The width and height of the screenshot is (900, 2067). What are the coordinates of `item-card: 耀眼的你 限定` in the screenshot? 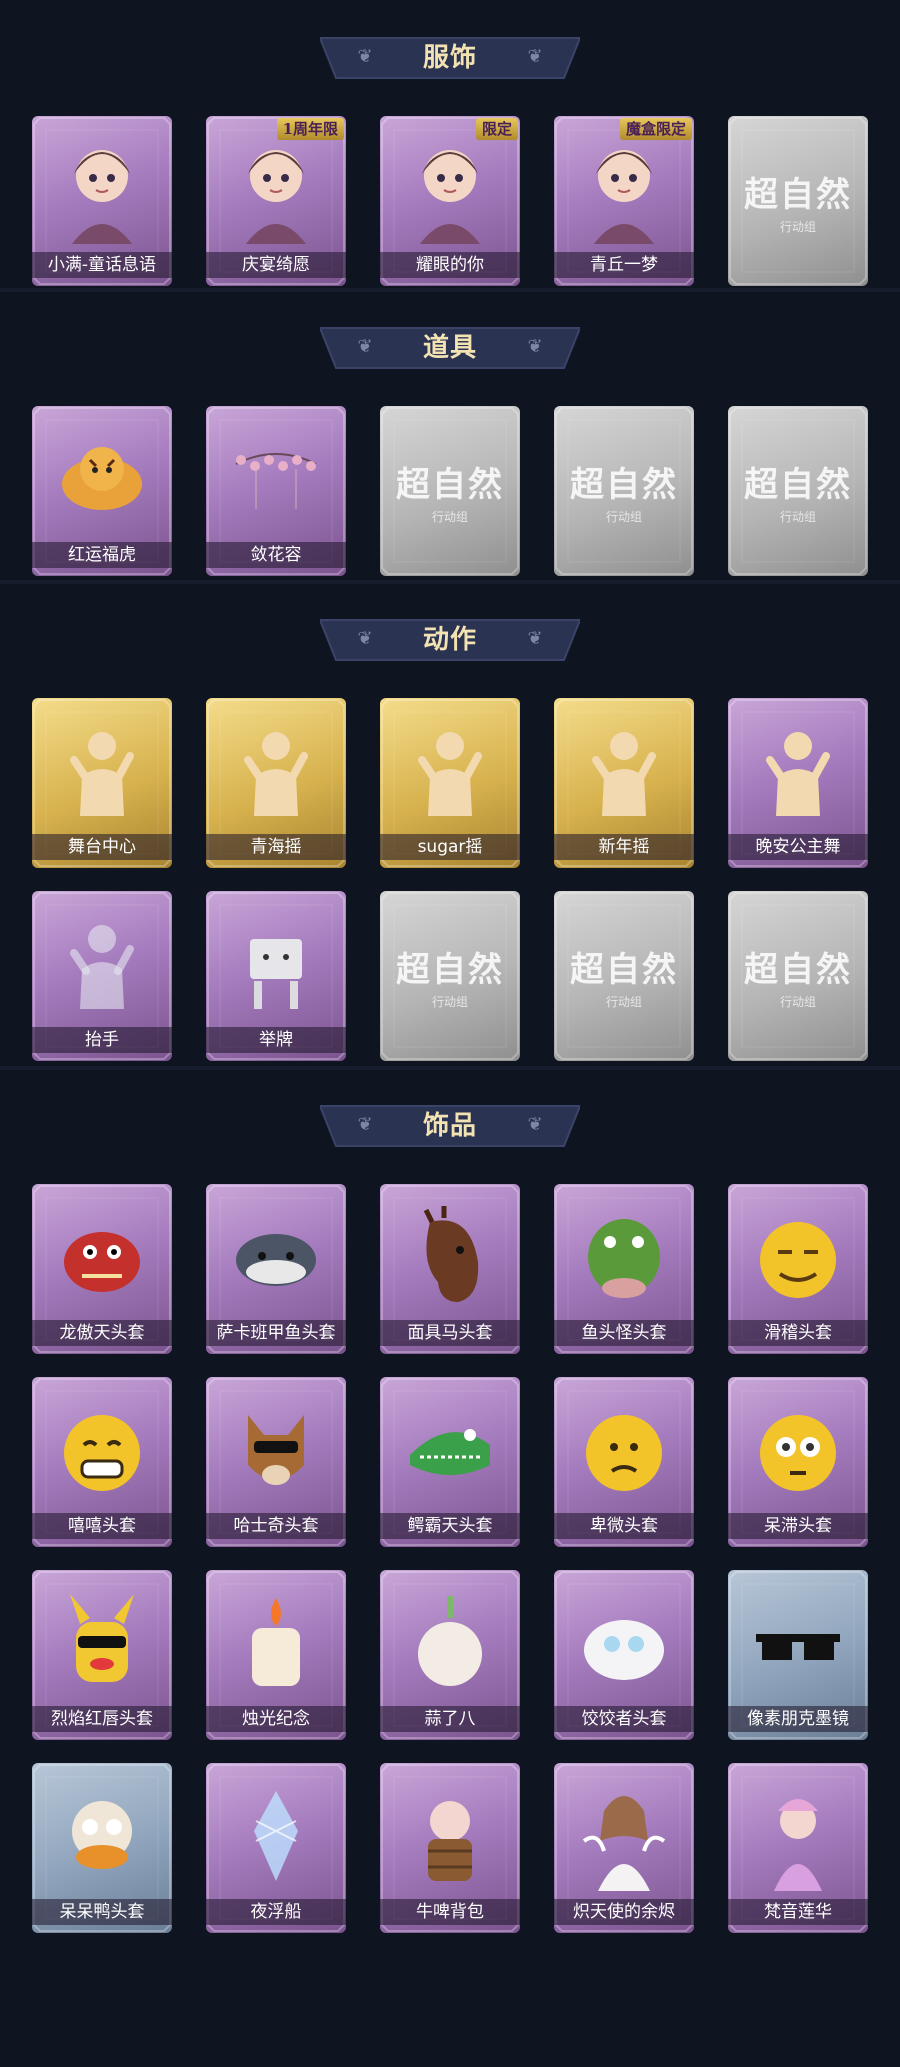 It's located at (450, 201).